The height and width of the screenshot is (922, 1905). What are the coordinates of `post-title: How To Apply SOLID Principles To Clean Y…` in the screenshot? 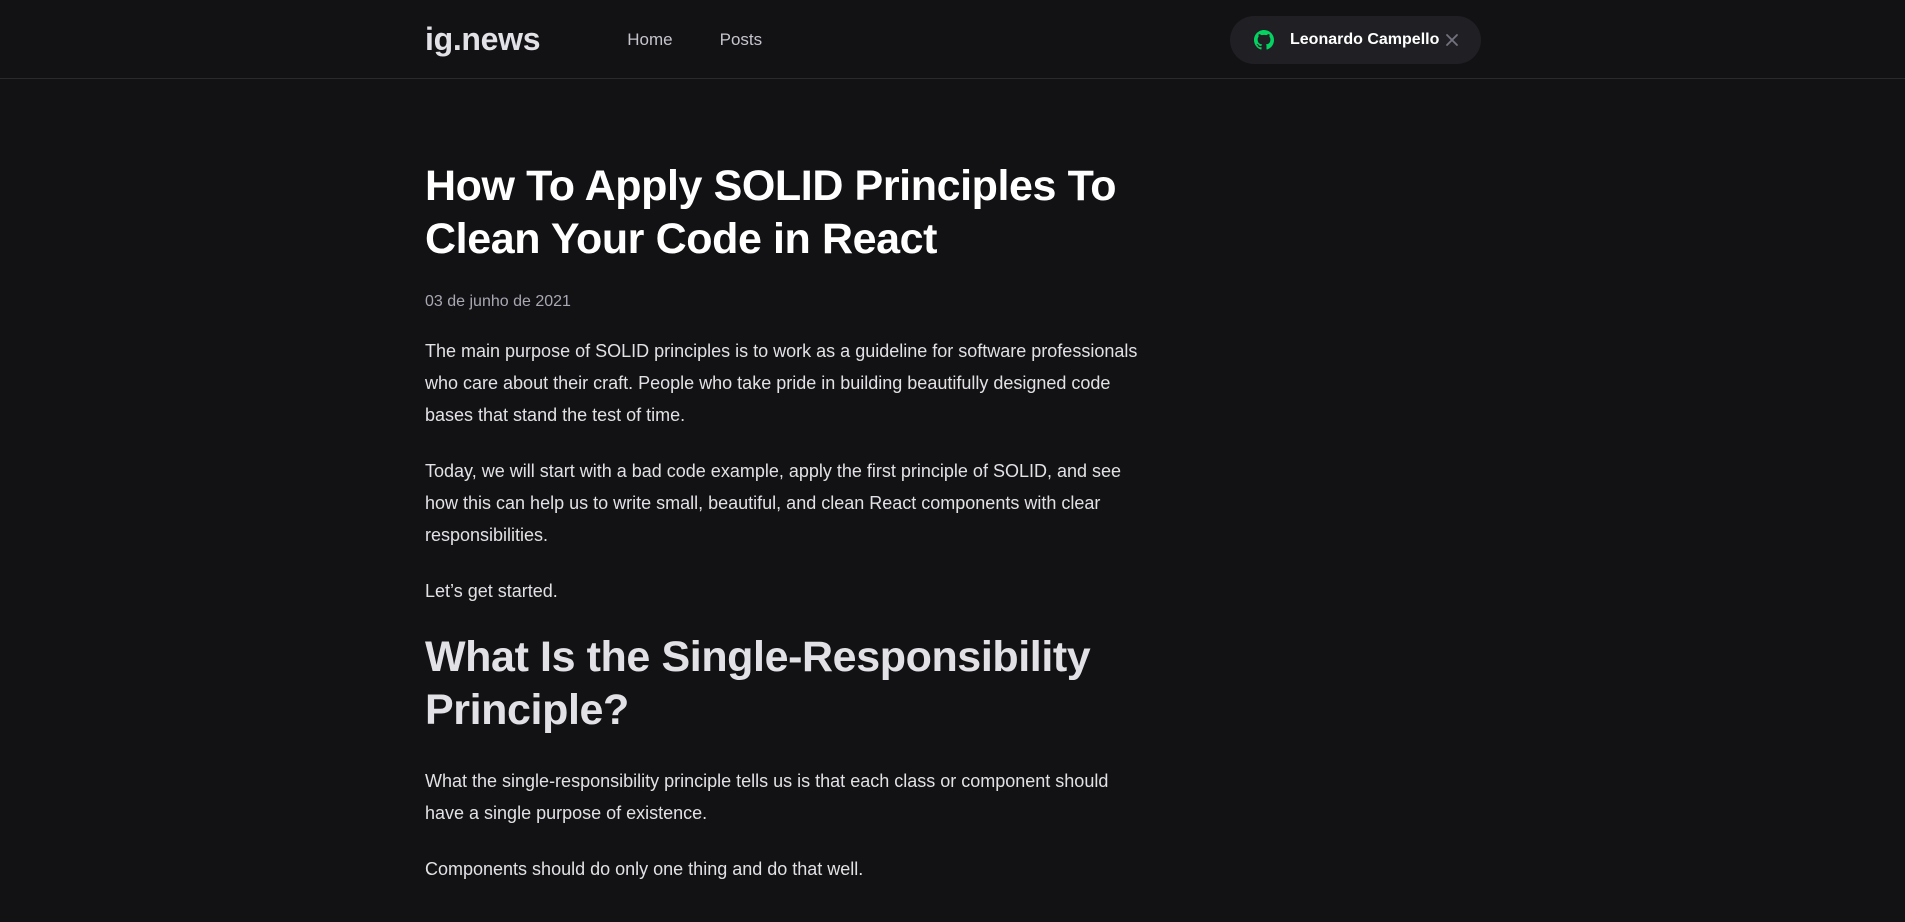 It's located at (771, 212).